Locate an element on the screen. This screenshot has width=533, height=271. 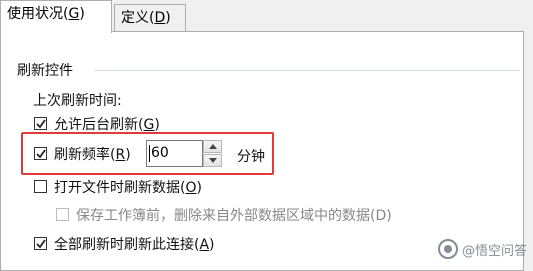
refresh-every-accel: R is located at coordinates (120, 155).